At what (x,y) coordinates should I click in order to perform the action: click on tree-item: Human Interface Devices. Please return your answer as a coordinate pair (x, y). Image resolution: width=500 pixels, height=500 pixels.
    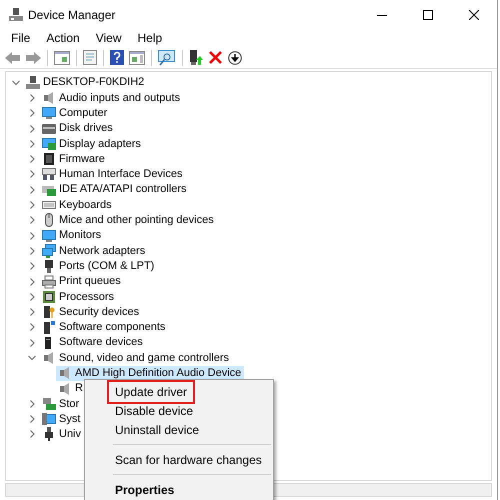
    Looking at the image, I should click on (120, 174).